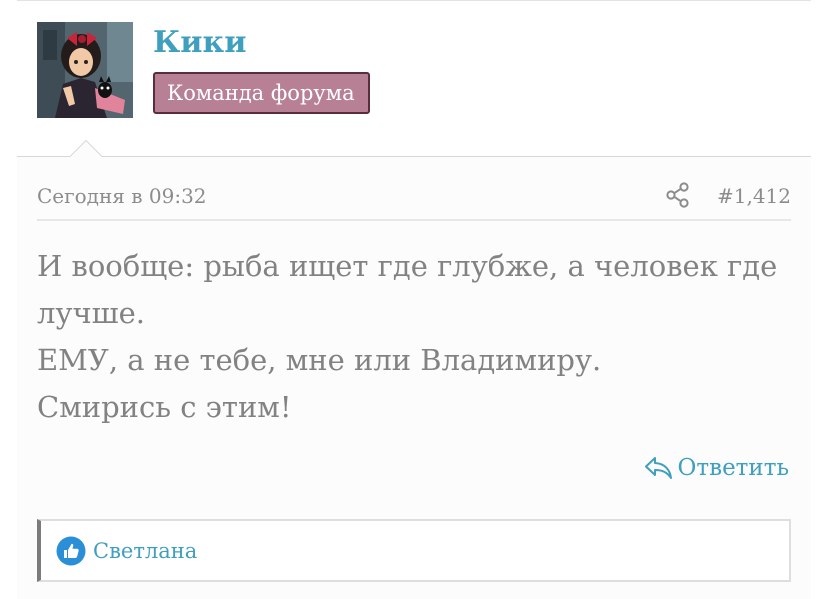 Image resolution: width=828 pixels, height=599 pixels. What do you see at coordinates (733, 468) in the screenshot?
I see `reply-label: Ответить` at bounding box center [733, 468].